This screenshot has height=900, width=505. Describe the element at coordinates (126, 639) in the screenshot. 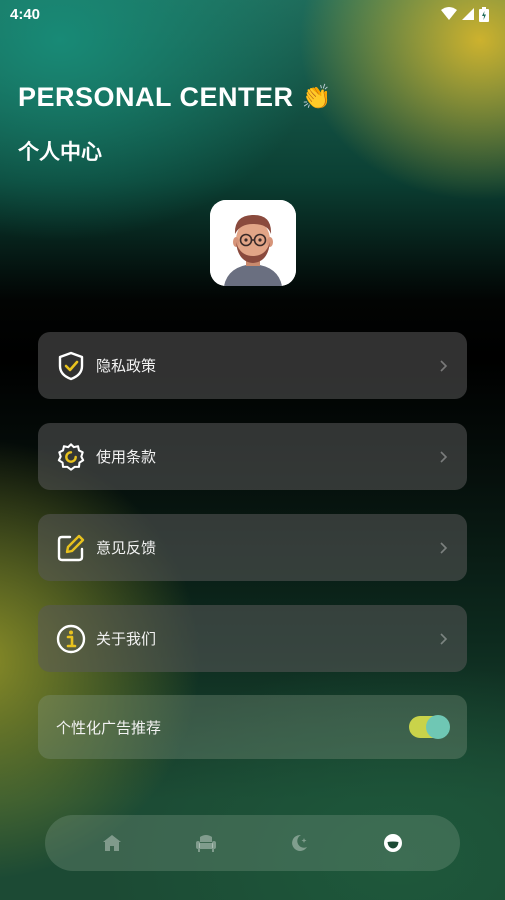

I see `menu-item-label: 关于我们` at that location.